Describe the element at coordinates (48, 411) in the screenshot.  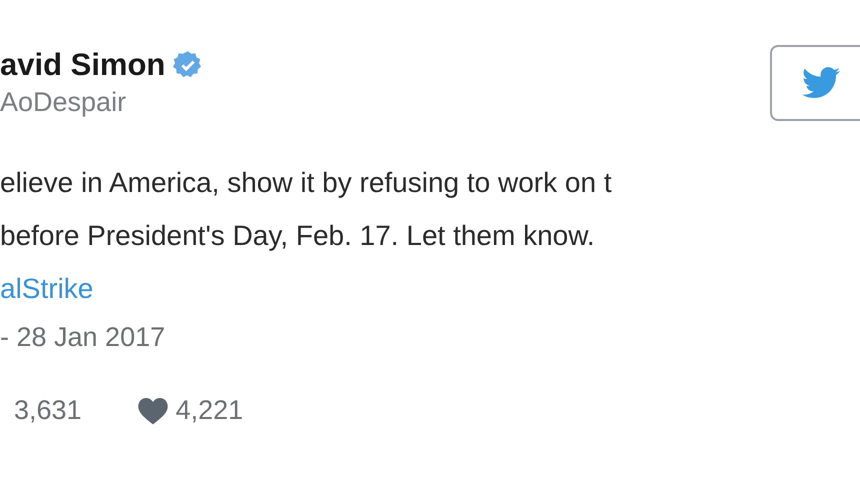
I see `retweet-count: 3,631` at that location.